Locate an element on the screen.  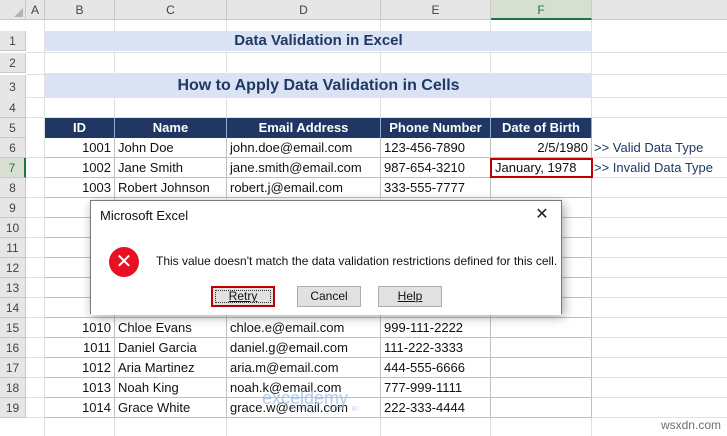
cell-id: 1001 is located at coordinates (80, 148).